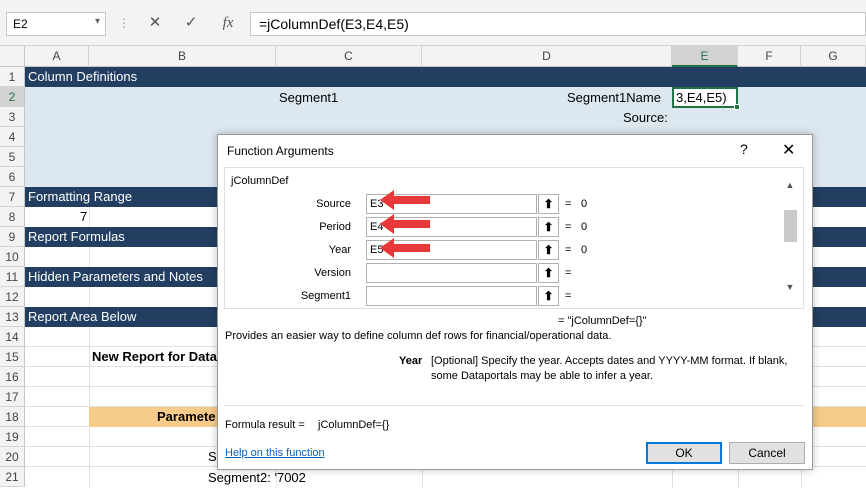  Describe the element at coordinates (12, 137) in the screenshot. I see `row-header: 4` at that location.